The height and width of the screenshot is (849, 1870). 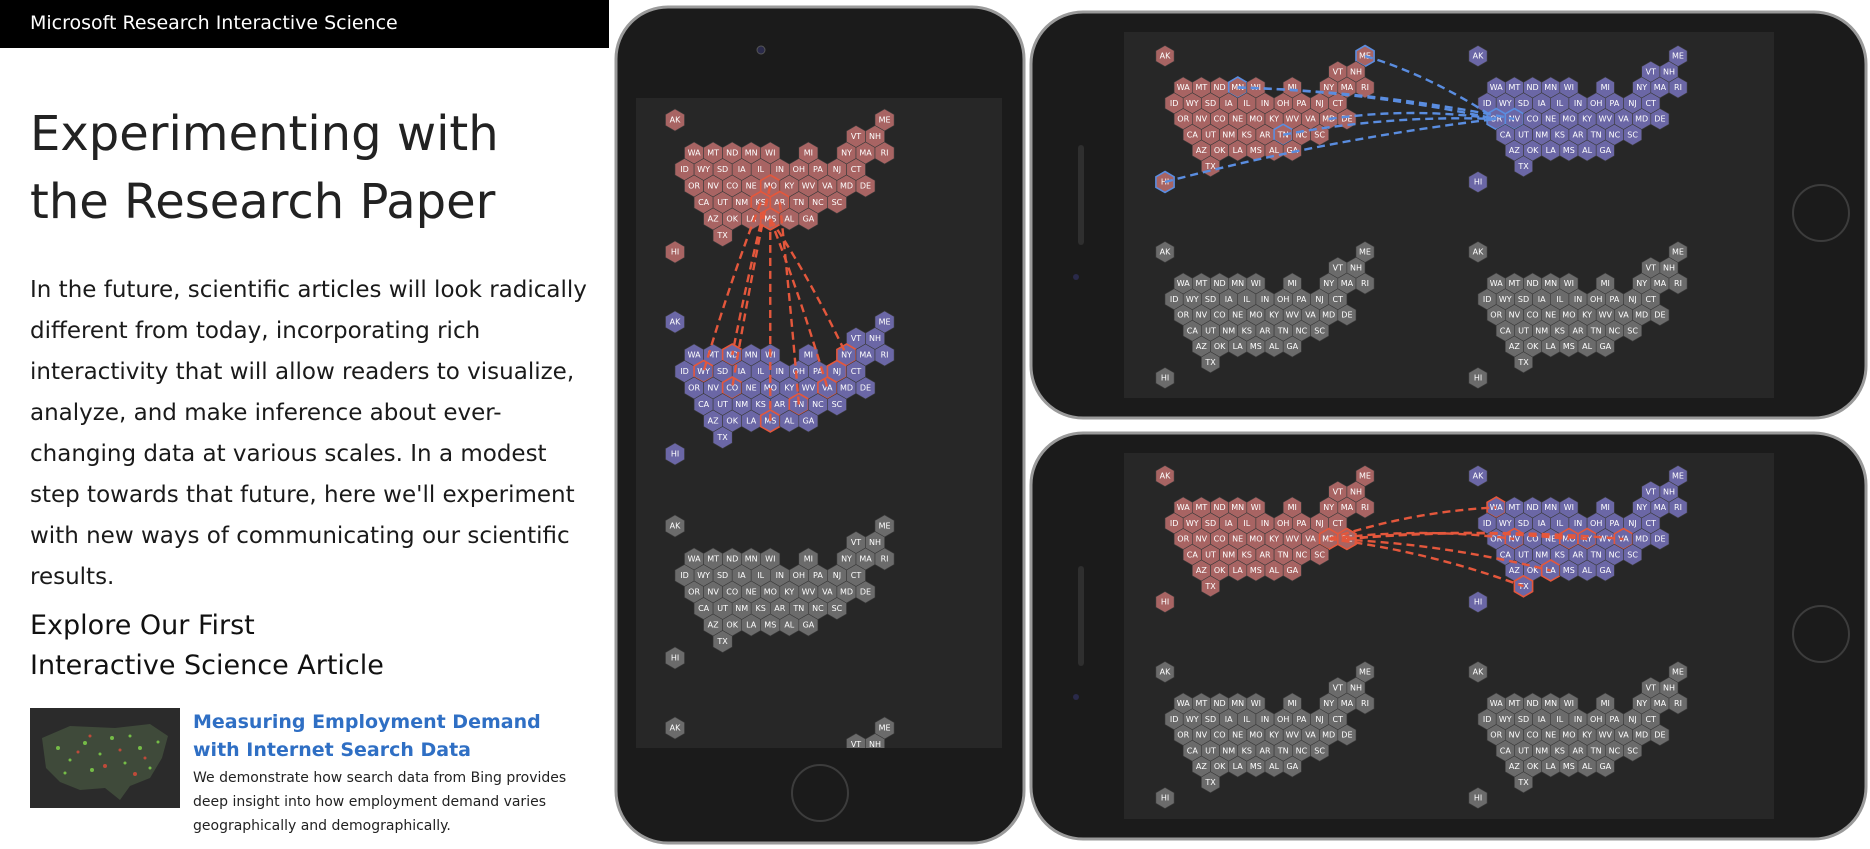 I want to click on state-label: OK, so click(x=1533, y=150).